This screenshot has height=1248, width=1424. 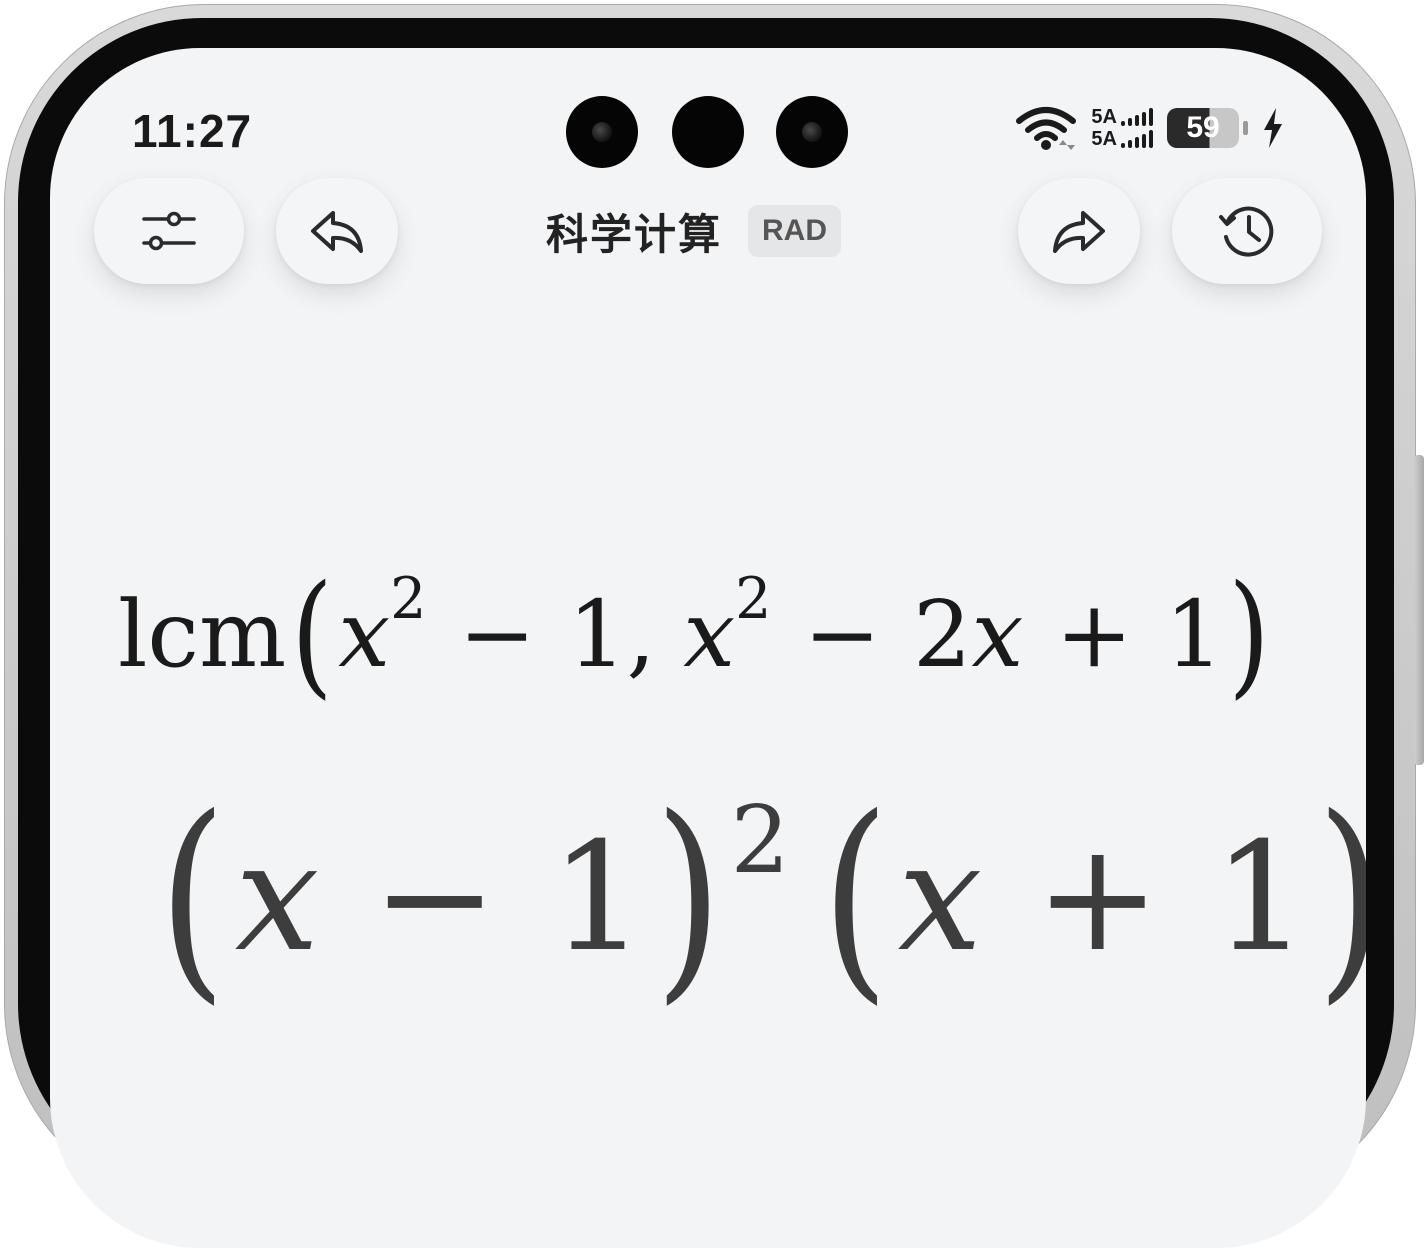 What do you see at coordinates (795, 231) in the screenshot?
I see `angle-mode-badge: RAD` at bounding box center [795, 231].